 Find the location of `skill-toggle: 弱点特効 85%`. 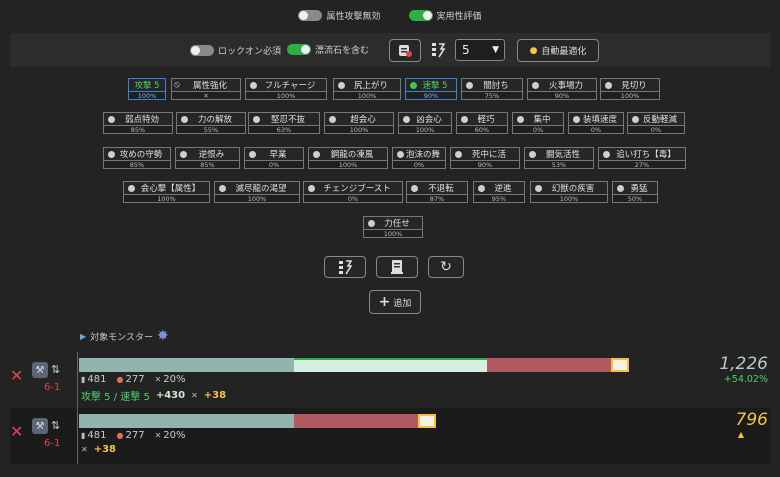

skill-toggle: 弱点特効 85% is located at coordinates (138, 123).